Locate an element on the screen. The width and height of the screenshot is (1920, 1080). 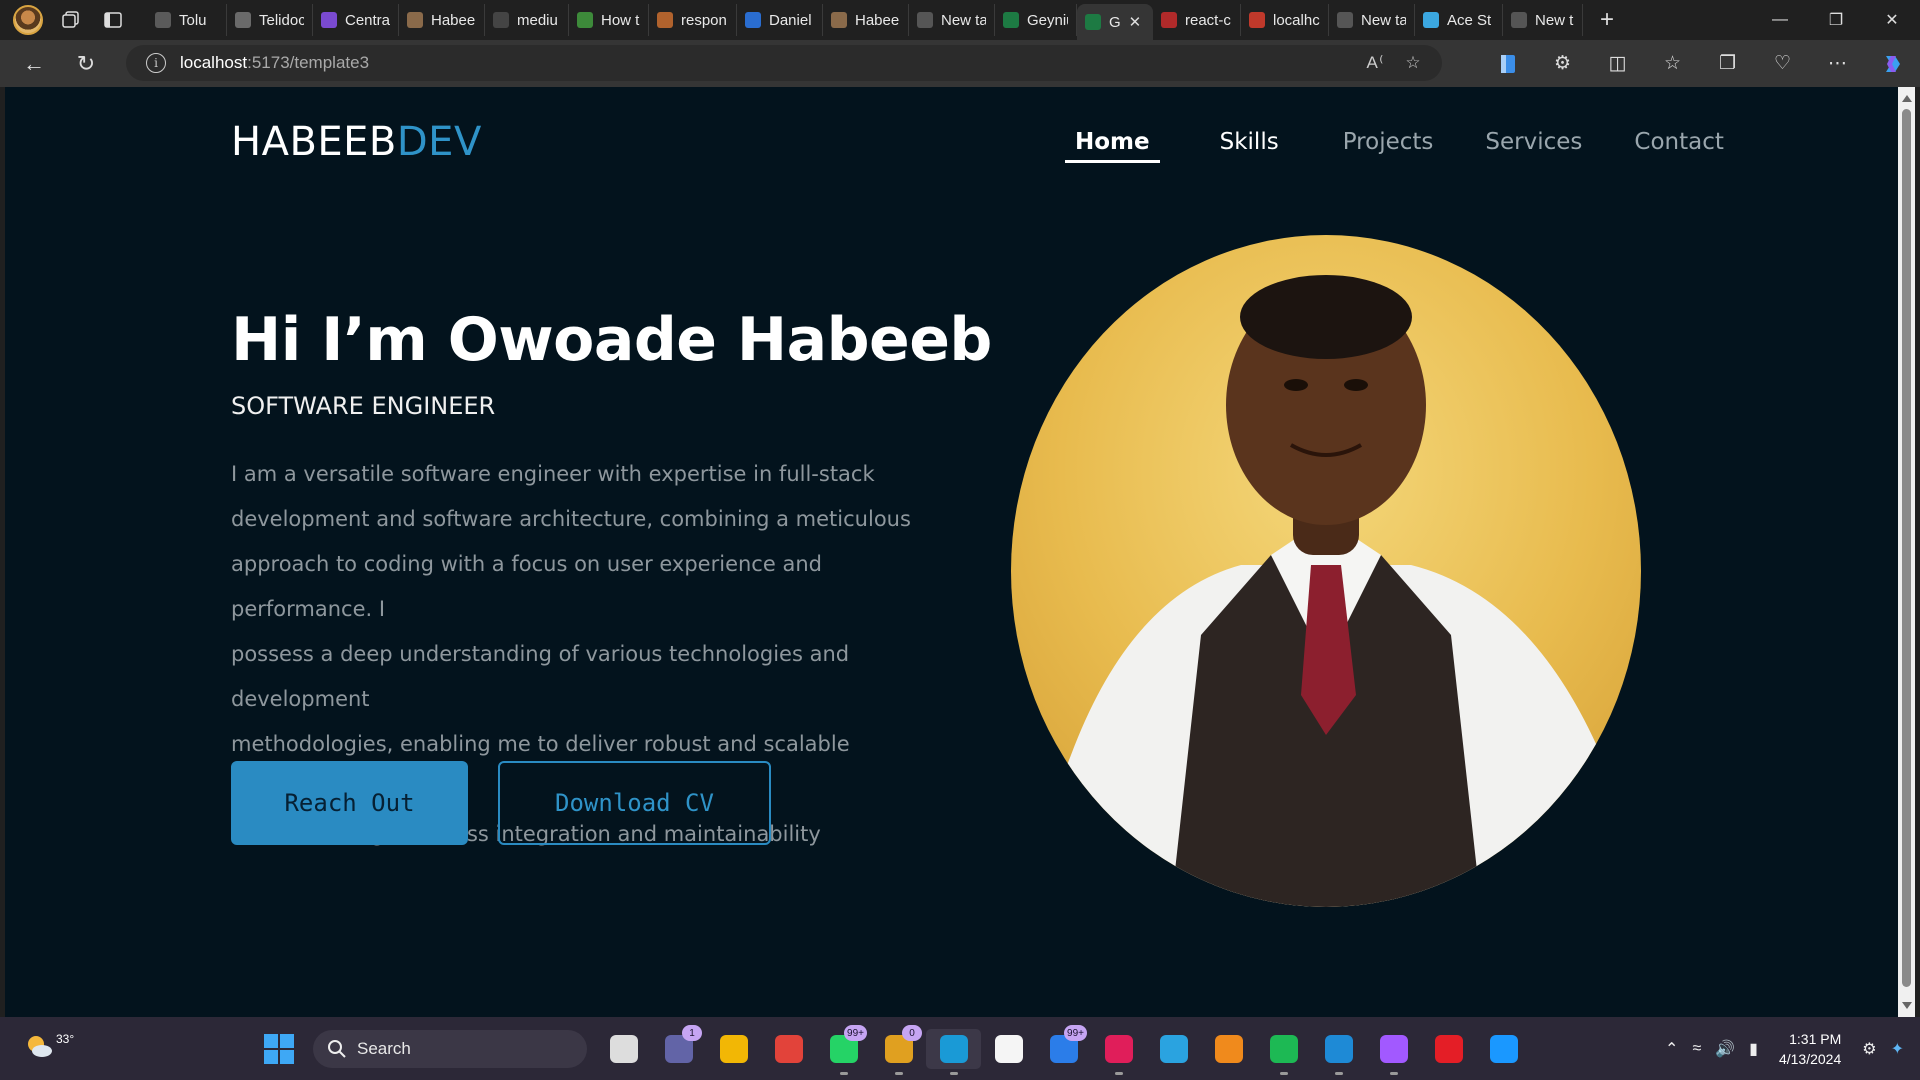
taskbar-app-camera is located at coordinates (788, 1049).